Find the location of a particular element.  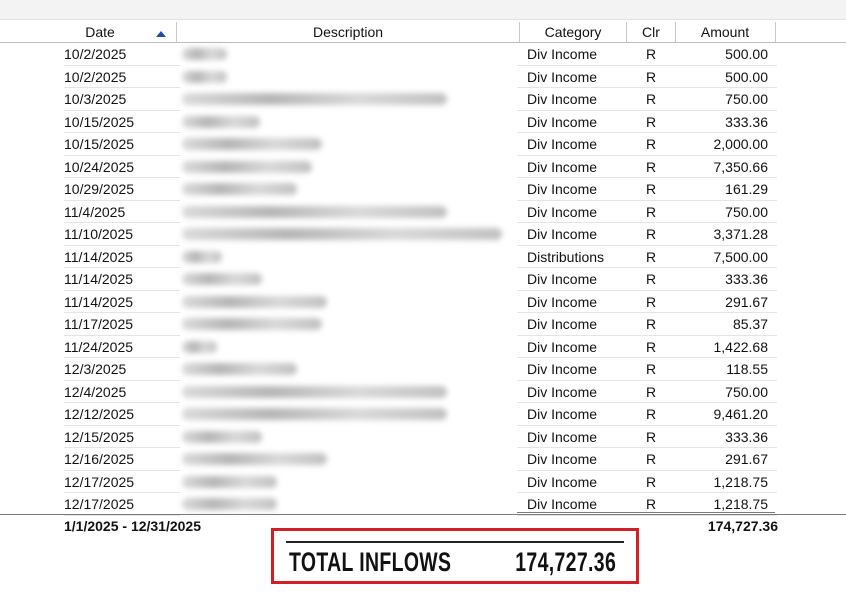

transaction-row: 11/10/2025 Div Income R 3,371.28 is located at coordinates (423, 234).